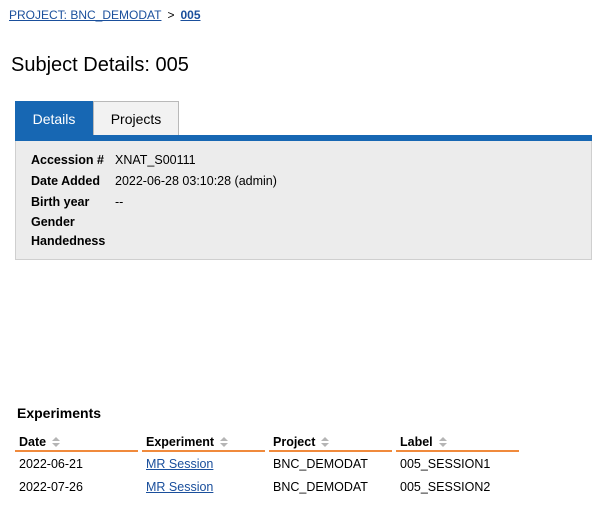  I want to click on detail-label: Date Added, so click(65, 181).